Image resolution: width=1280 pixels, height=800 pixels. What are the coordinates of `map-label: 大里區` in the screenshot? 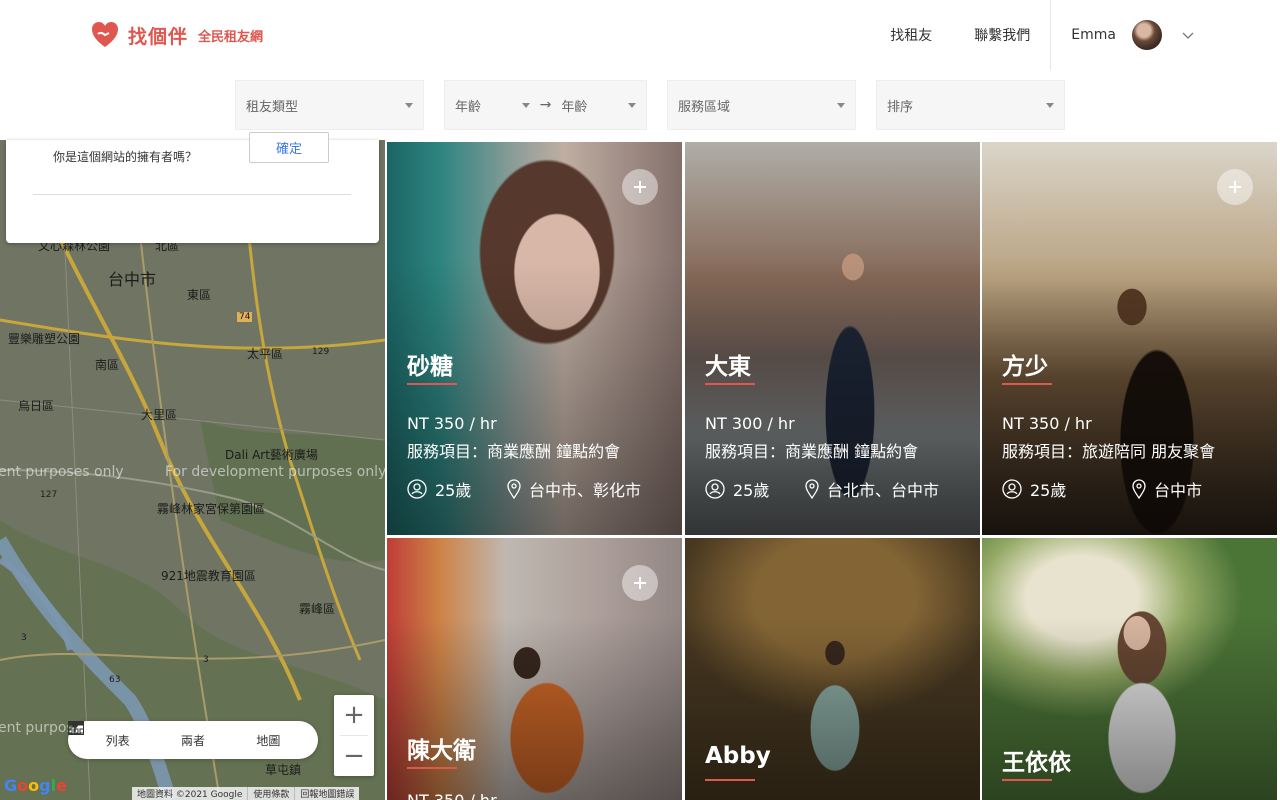 It's located at (159, 415).